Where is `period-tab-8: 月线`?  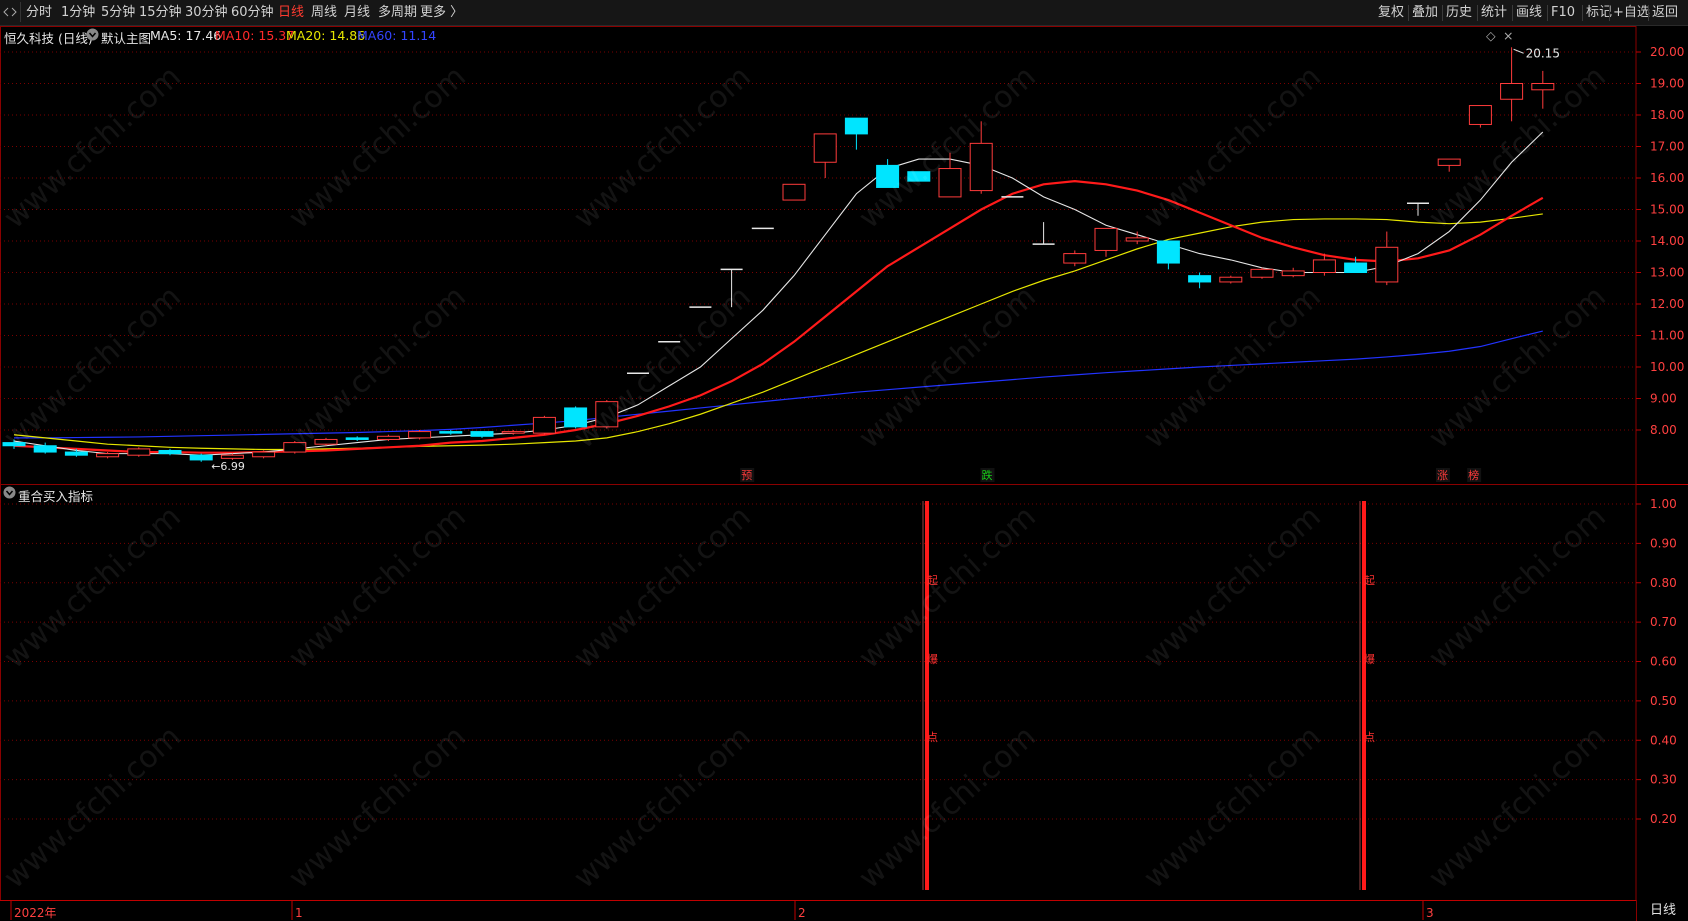
period-tab-8: 月线 is located at coordinates (357, 13).